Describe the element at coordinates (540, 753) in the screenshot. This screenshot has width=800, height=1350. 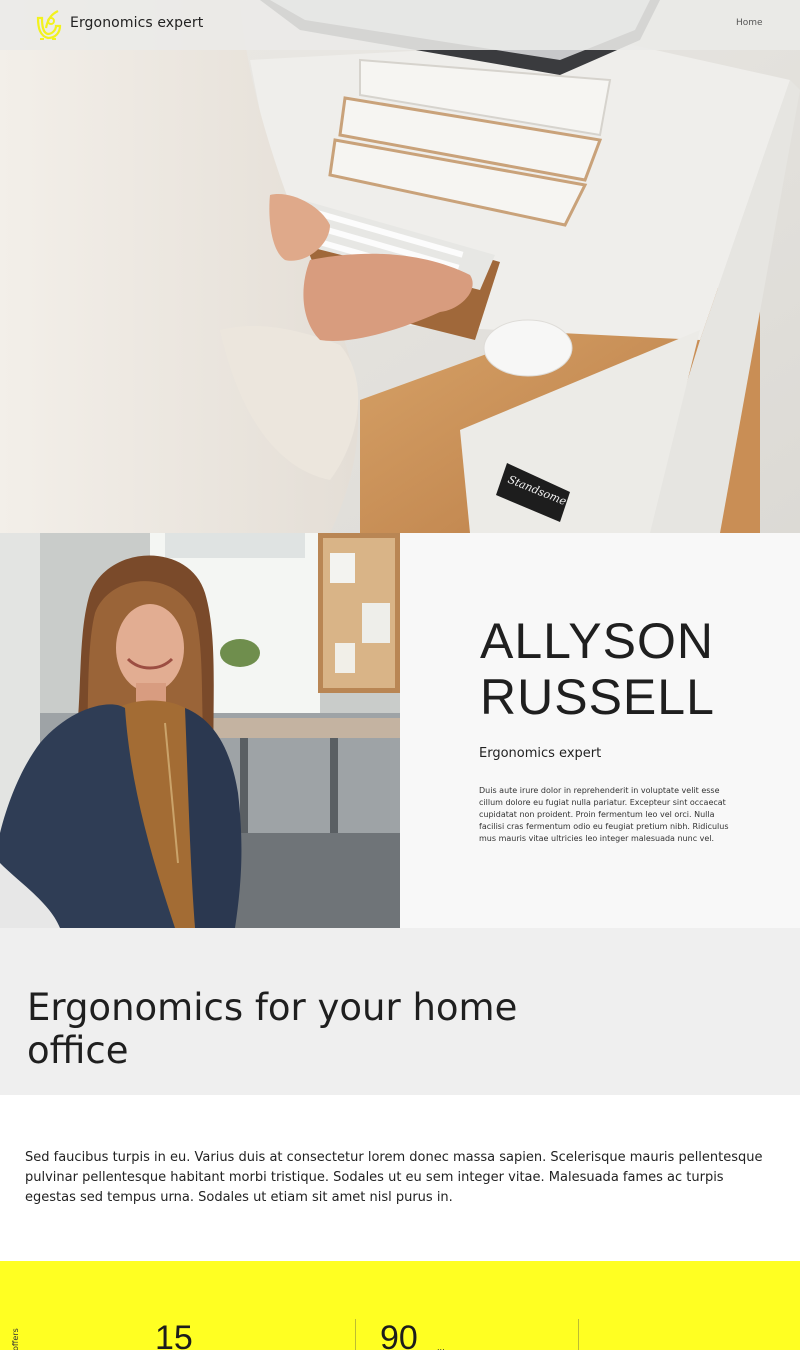
I see `profile-role: Ergonomics expert` at that location.